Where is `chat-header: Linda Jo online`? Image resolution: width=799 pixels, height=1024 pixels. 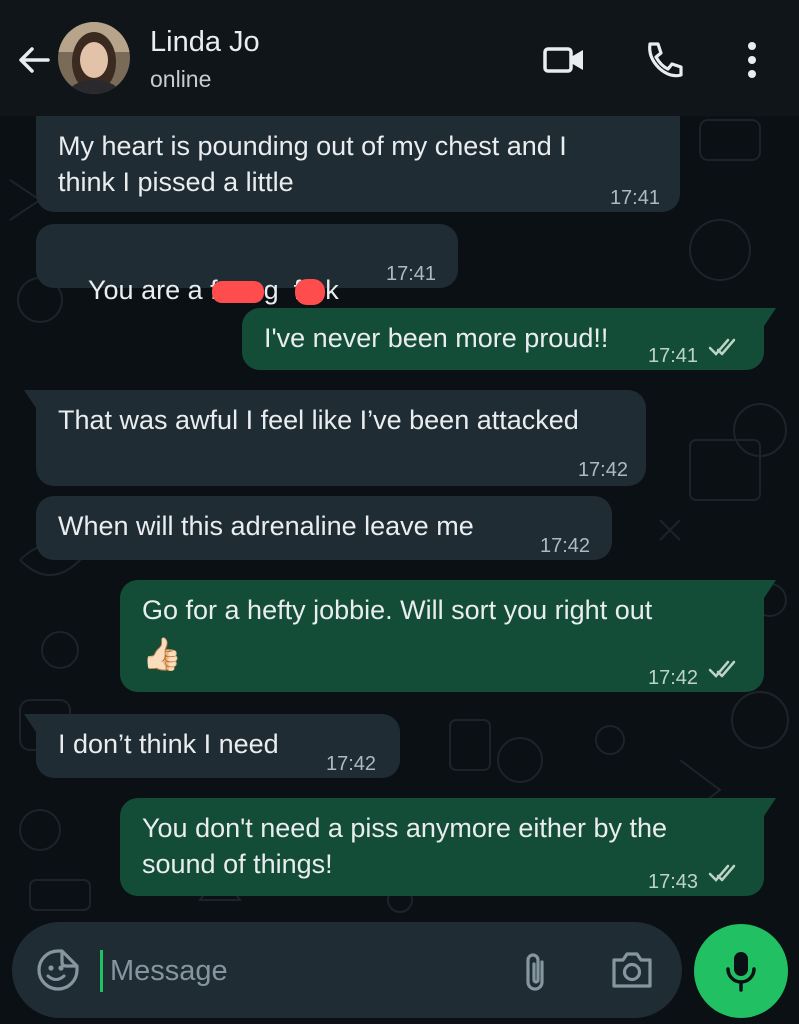 chat-header: Linda Jo online is located at coordinates (399, 58).